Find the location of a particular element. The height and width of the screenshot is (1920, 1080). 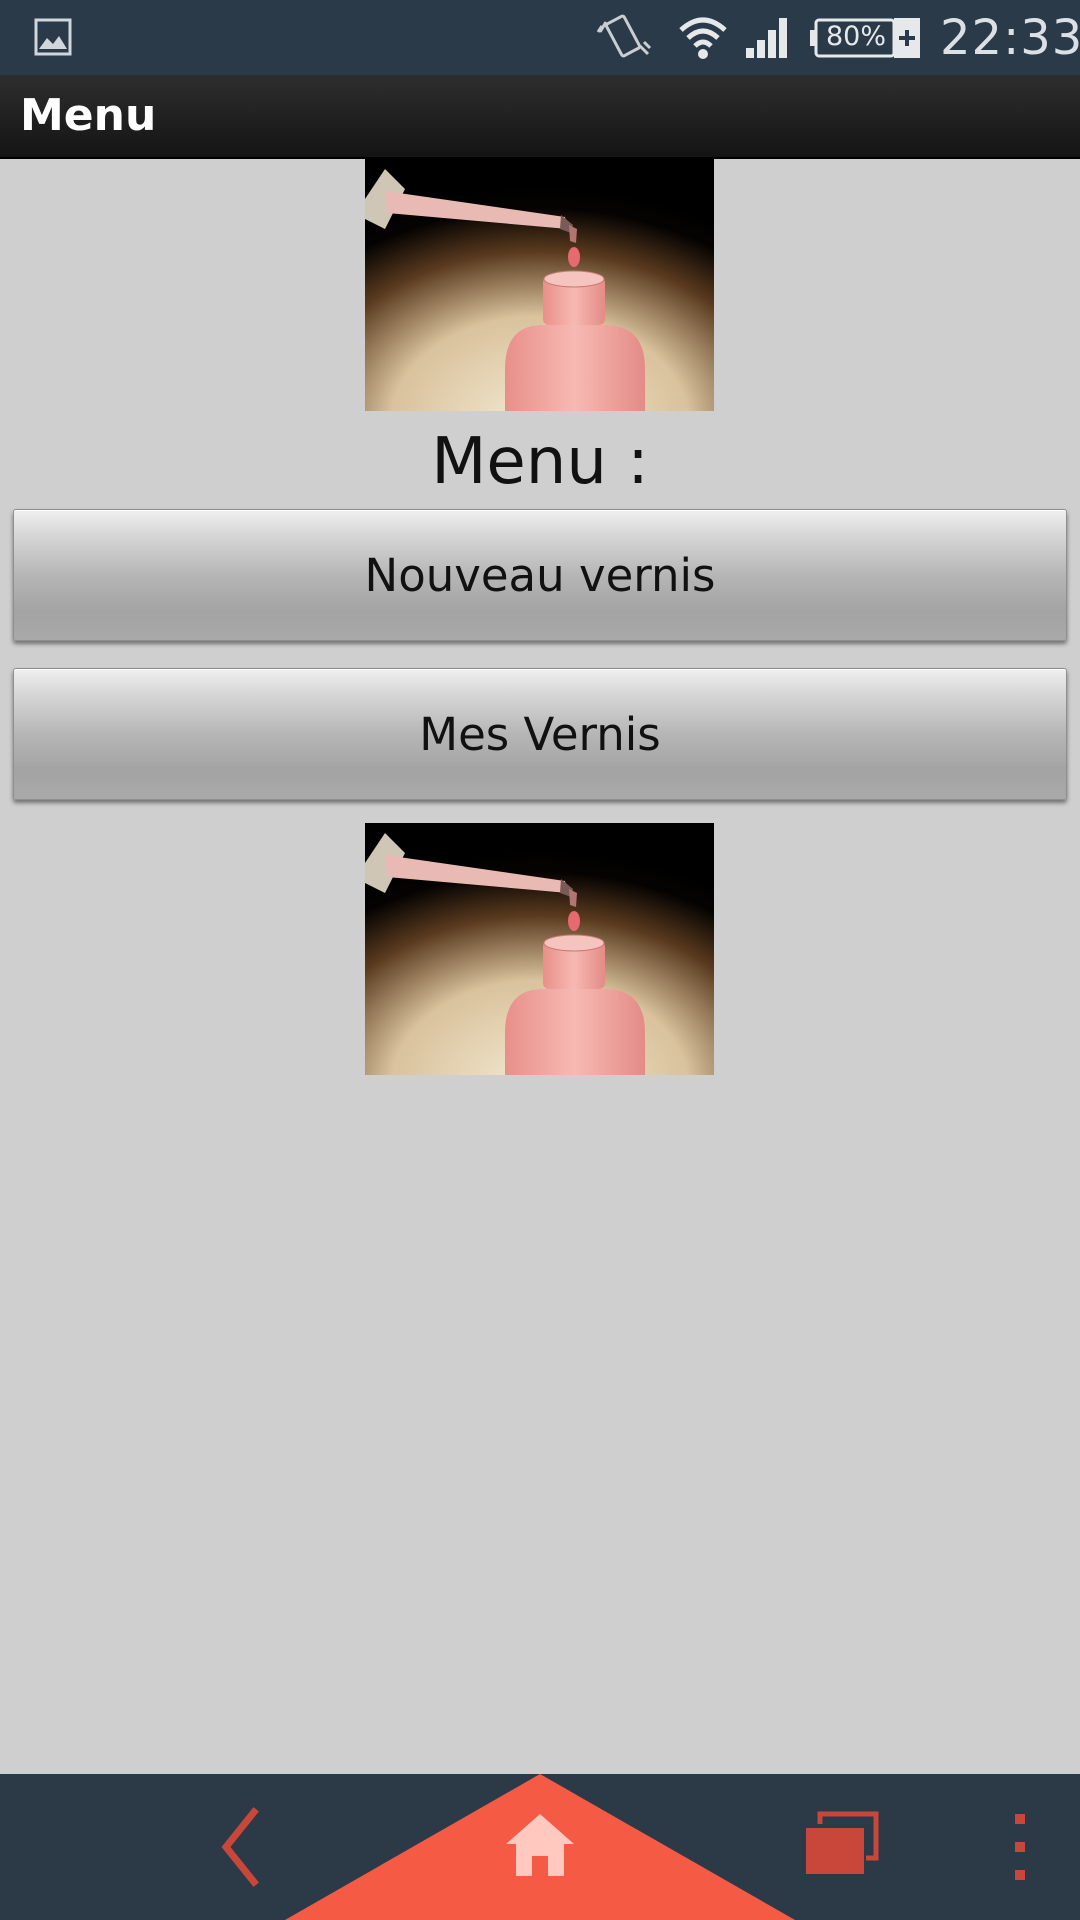

nail-polish-image-bottom is located at coordinates (539, 949).